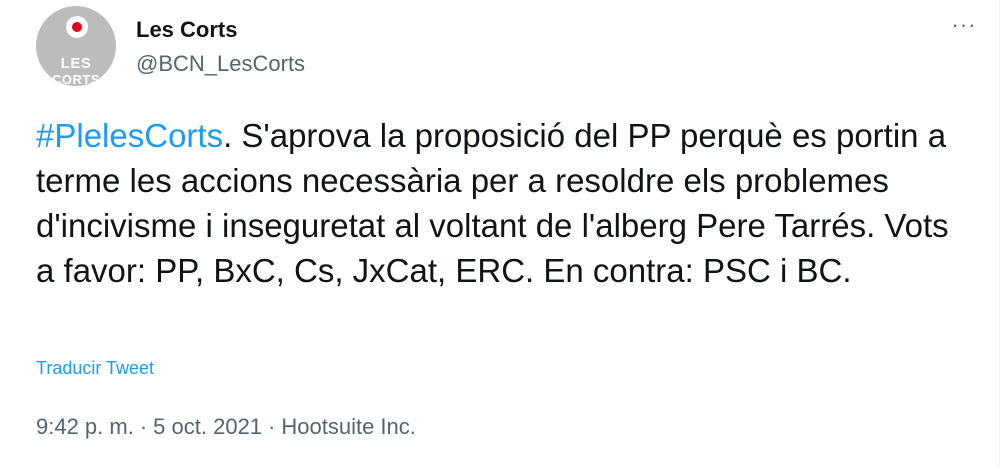 Image resolution: width=1000 pixels, height=467 pixels. What do you see at coordinates (76, 46) in the screenshot?
I see `avatar: LES CORTS` at bounding box center [76, 46].